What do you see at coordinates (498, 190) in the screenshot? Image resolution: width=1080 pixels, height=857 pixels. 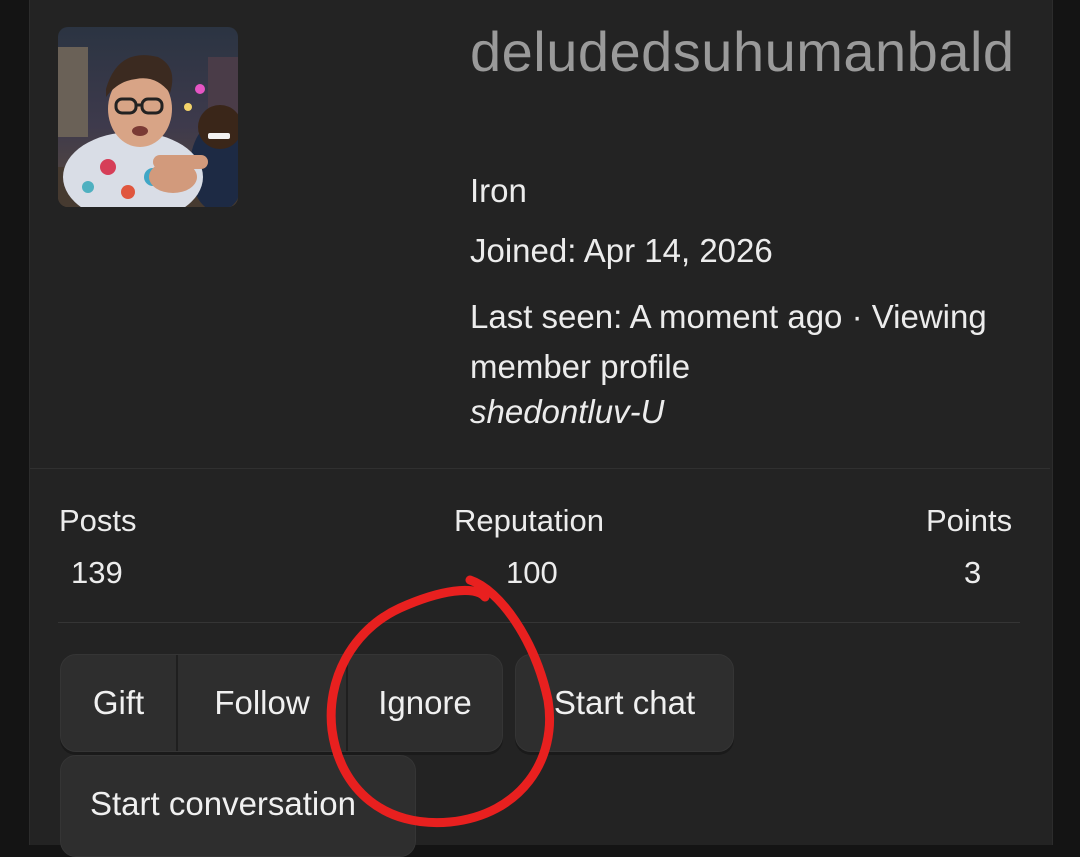 I see `user-rank: Iron` at bounding box center [498, 190].